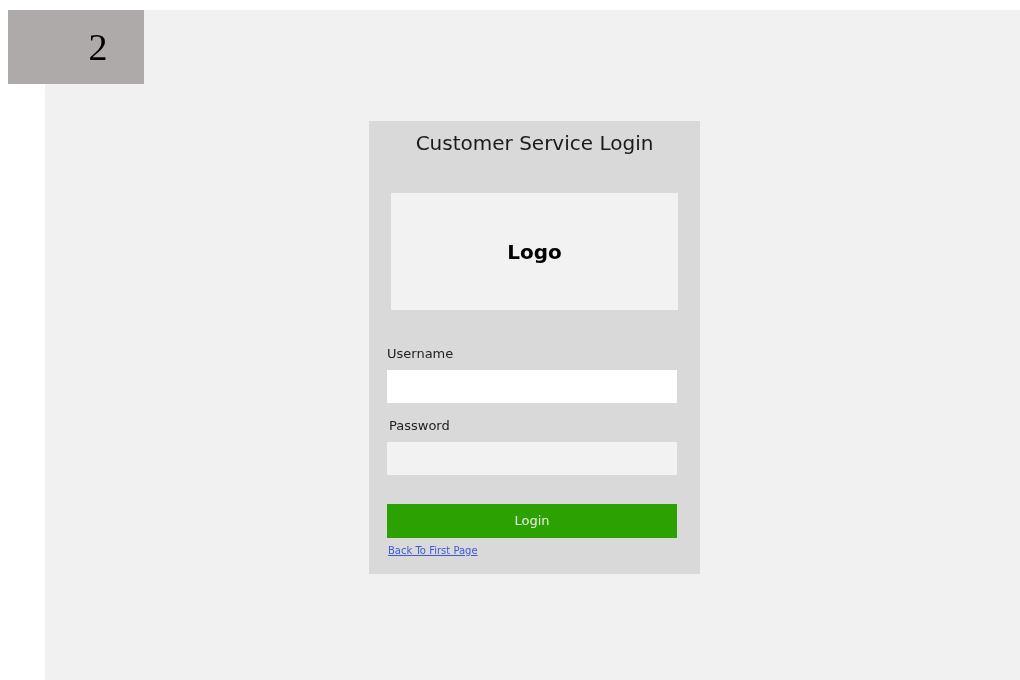 Image resolution: width=1020 pixels, height=680 pixels. I want to click on page-number-badge: 2, so click(76, 47).